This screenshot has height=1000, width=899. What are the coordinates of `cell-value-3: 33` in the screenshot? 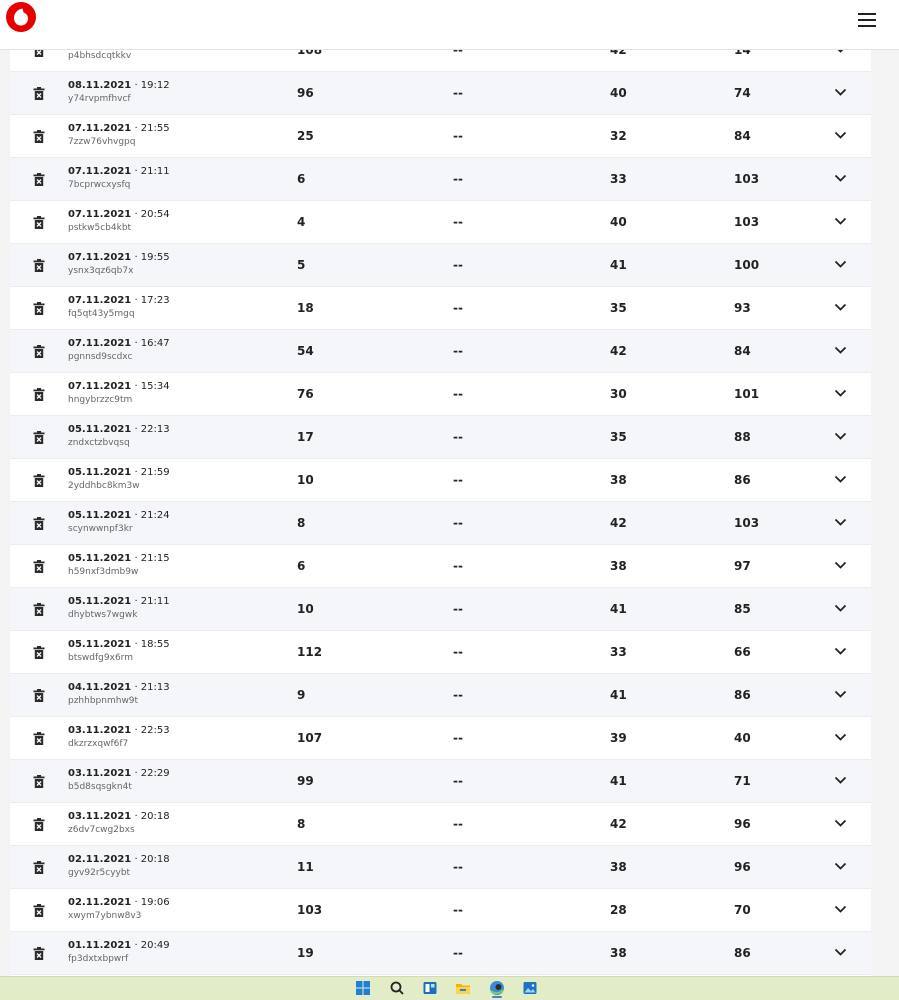 It's located at (618, 652).